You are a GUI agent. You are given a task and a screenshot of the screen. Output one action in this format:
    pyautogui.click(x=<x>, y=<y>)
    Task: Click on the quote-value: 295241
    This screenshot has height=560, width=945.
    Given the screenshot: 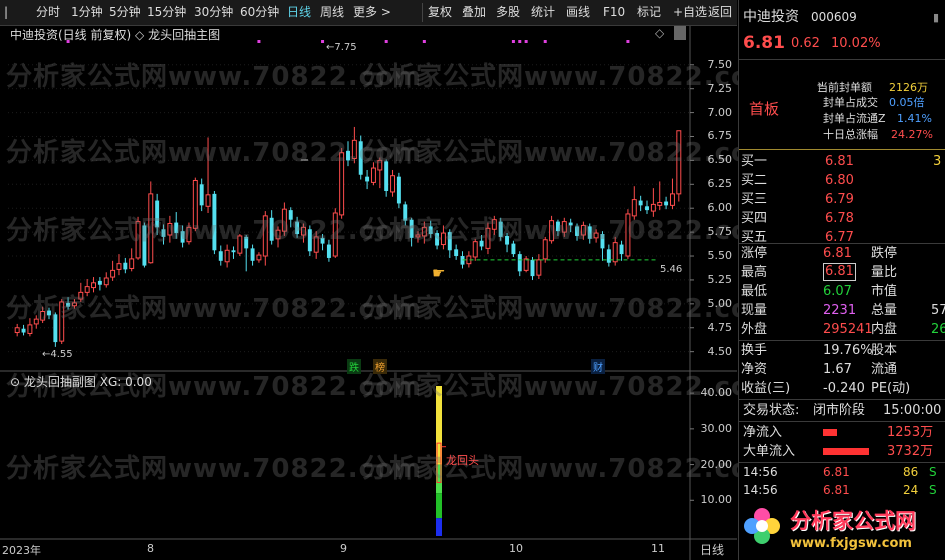 What is the action you would take?
    pyautogui.click(x=848, y=329)
    